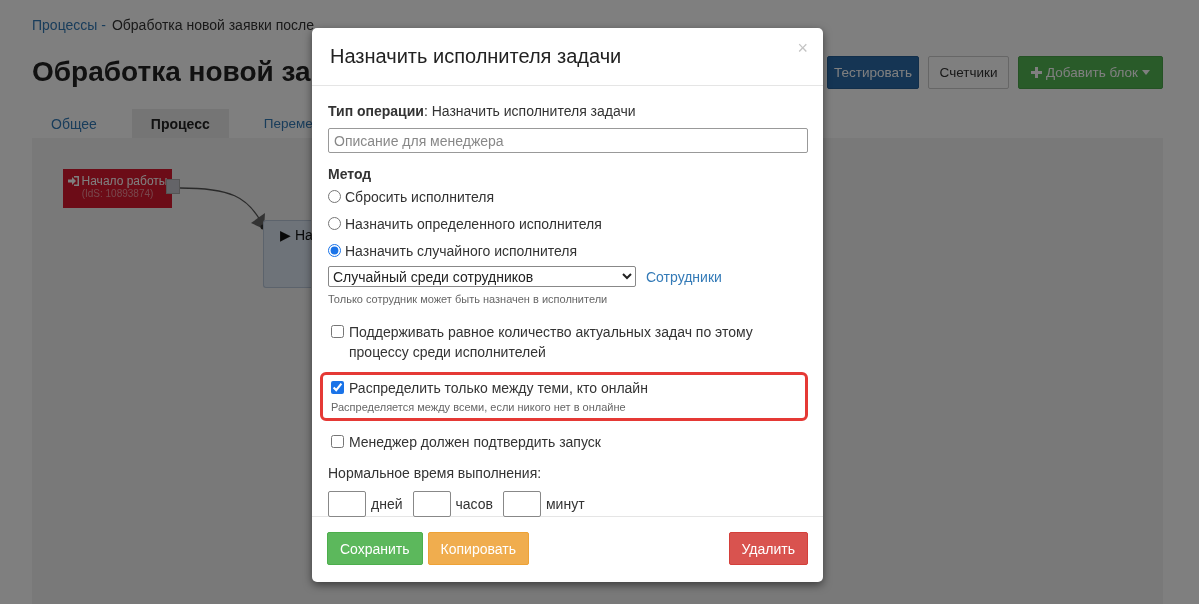  I want to click on start-node: Начало работы (IdS: 10893874), so click(117, 188).